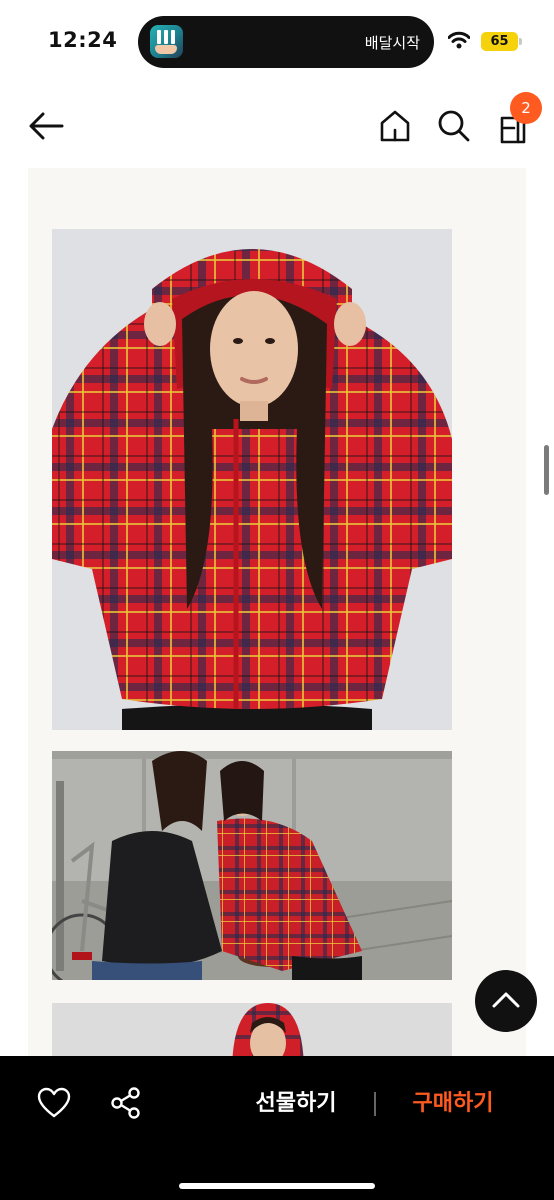 The width and height of the screenshot is (554, 1200). I want to click on chevron-up-icon, so click(506, 1000).